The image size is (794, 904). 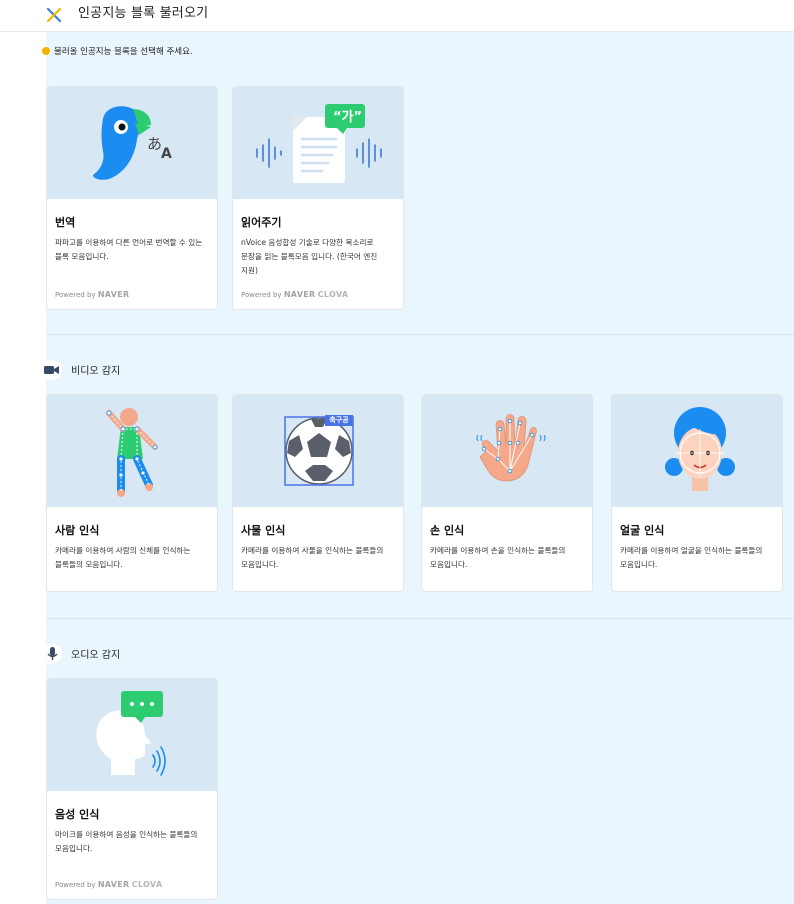 I want to click on object-image: 축구공, so click(x=318, y=451).